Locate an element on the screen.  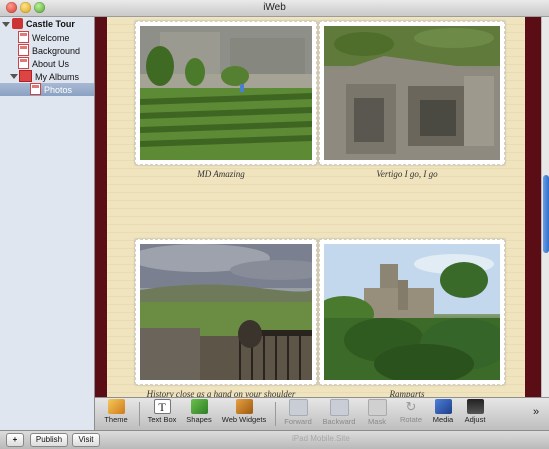
photo-castle-ruins-aerial is located at coordinates (412, 93).